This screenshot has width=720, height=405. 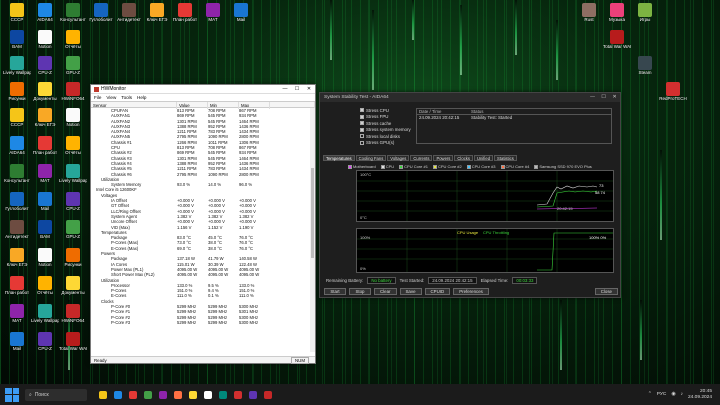 I want to click on legend-item: Motherboard, so click(x=362, y=166).